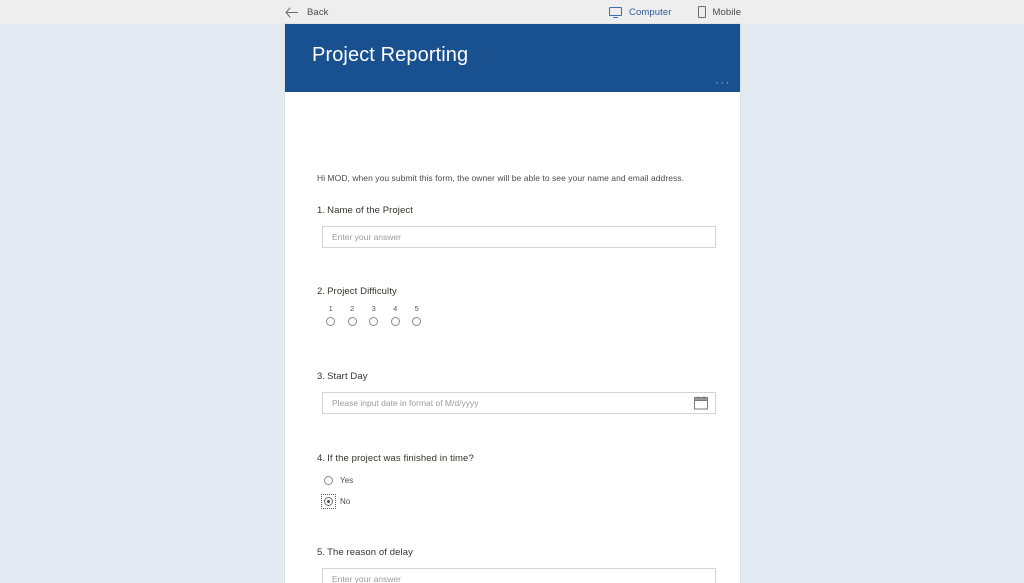  Describe the element at coordinates (321, 552) in the screenshot. I see `question-5-number: 5.` at that location.